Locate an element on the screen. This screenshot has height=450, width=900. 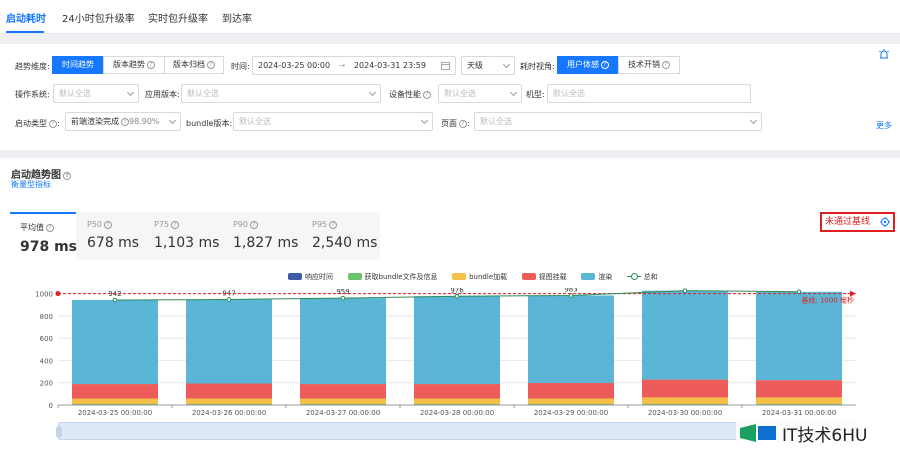
metric-type-link: 衡量型指标 is located at coordinates (31, 184).